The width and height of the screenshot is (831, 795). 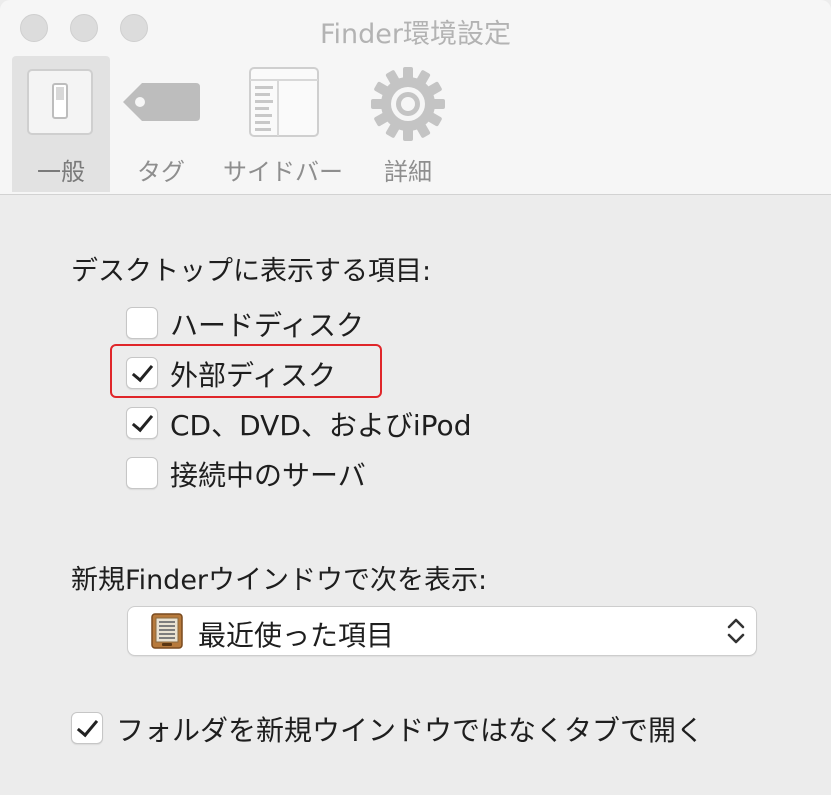 I want to click on desktop-items-heading: デスクトップに表示する項目:, so click(x=251, y=271).